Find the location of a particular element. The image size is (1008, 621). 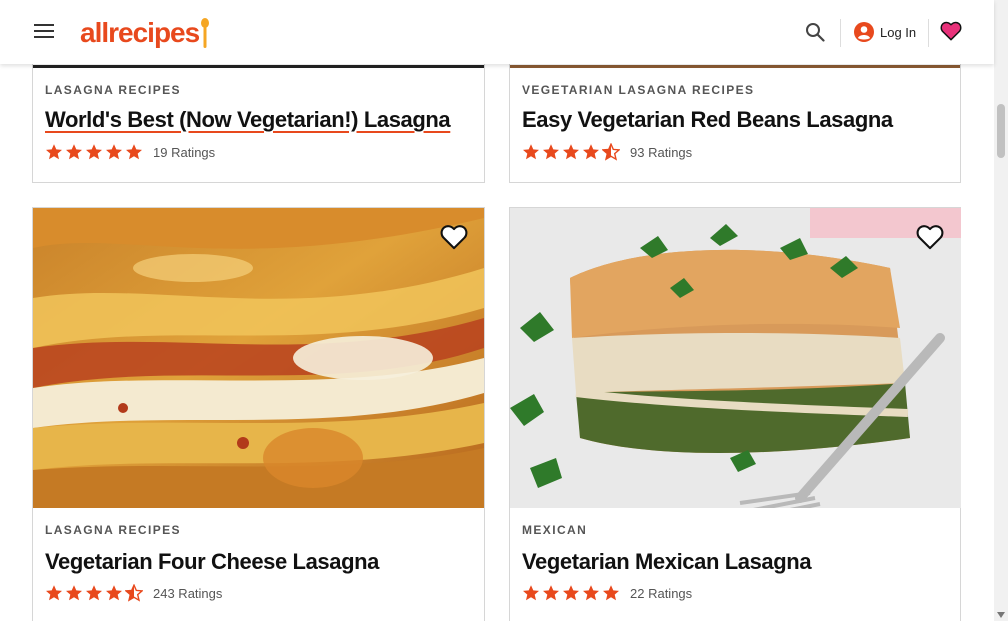

card-rating: 243 Ratings is located at coordinates (133, 593).